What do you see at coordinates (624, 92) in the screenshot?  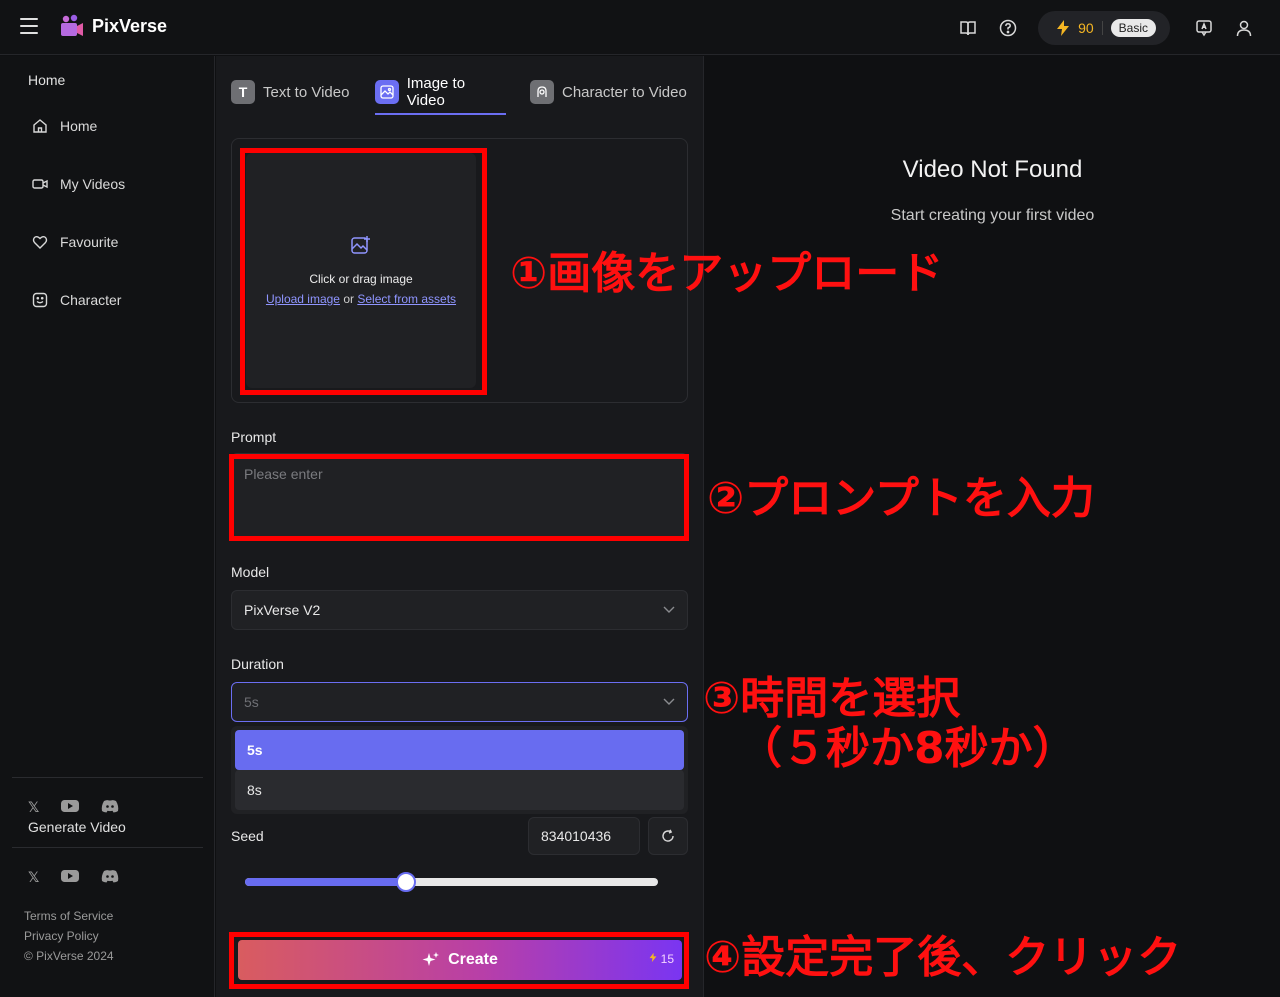 I see `tab-label: Character to Video` at bounding box center [624, 92].